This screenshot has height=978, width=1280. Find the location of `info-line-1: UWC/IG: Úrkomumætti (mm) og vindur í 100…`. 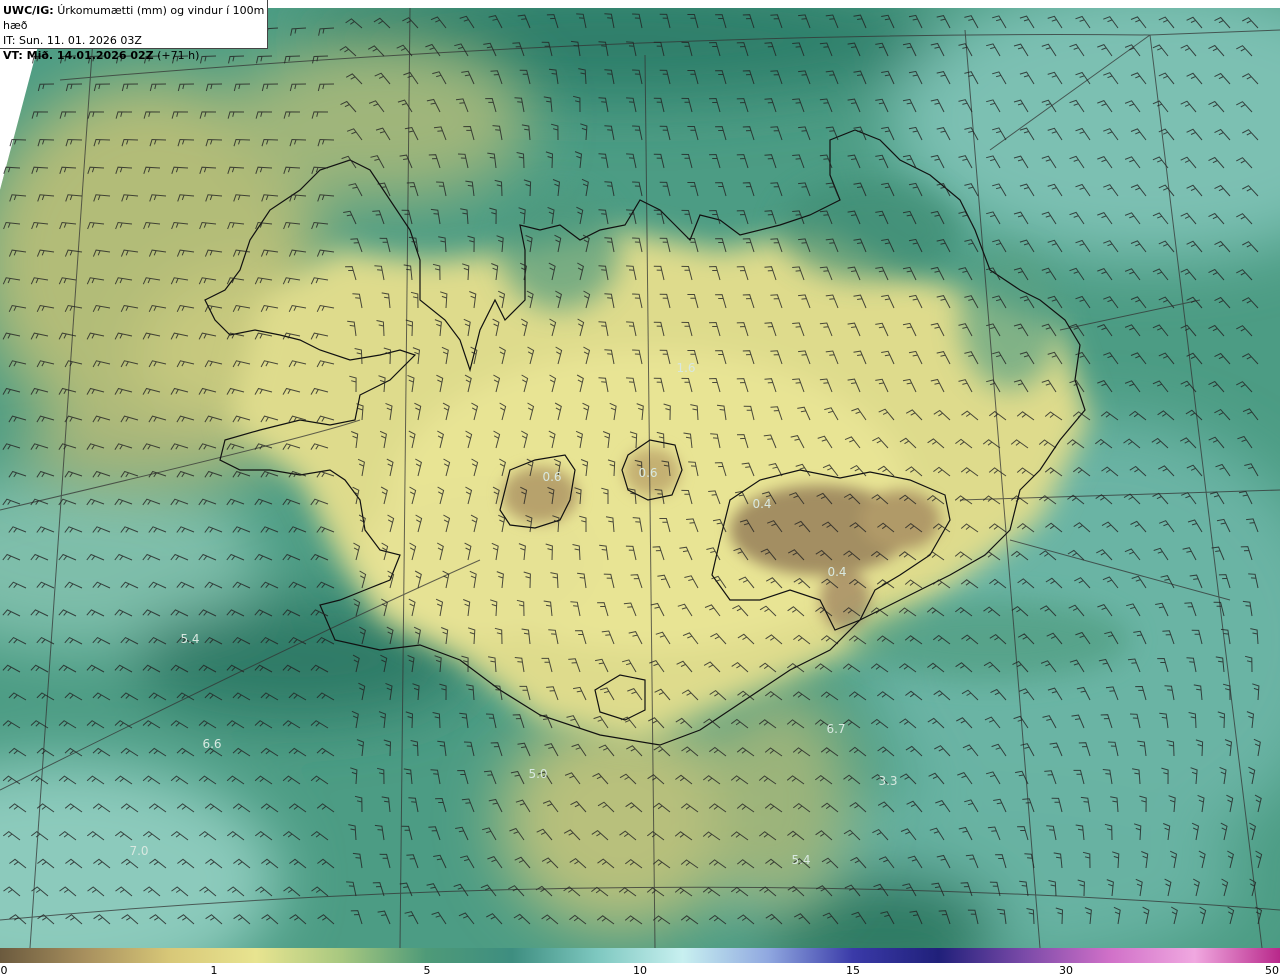

info-line-1: UWC/IG: Úrkomumætti (mm) og vindur í 100… is located at coordinates (135, 18).